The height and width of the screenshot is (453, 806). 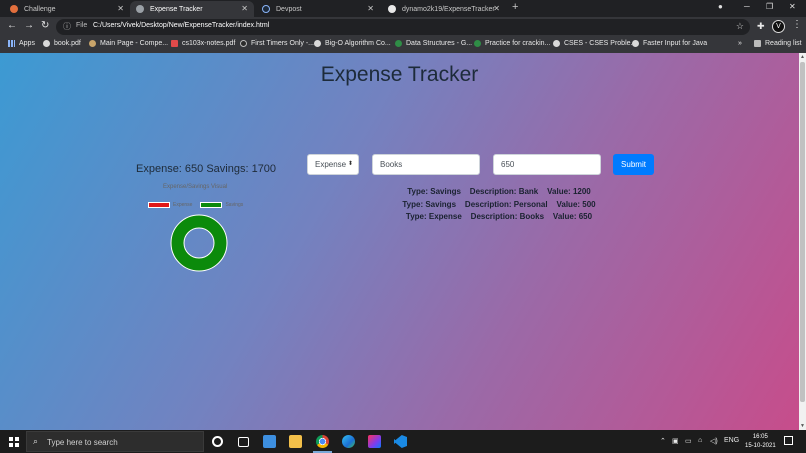 What do you see at coordinates (760, 446) in the screenshot?
I see `clock-date: 15-10-2021` at bounding box center [760, 446].